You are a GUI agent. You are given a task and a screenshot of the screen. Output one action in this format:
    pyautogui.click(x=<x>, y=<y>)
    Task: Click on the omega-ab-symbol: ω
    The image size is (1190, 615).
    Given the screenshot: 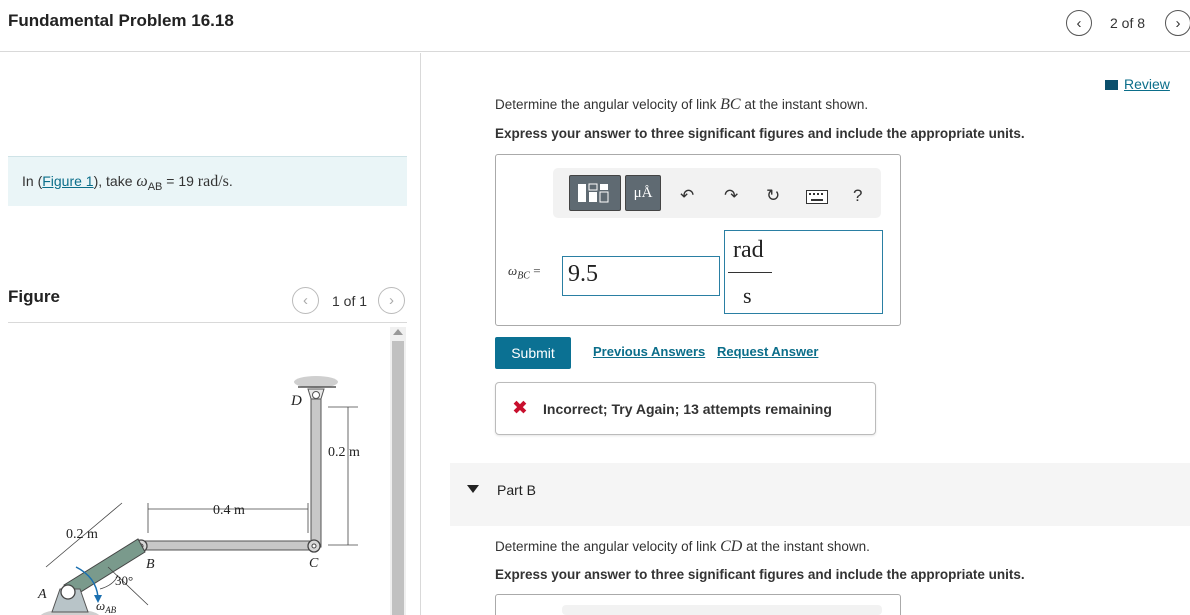 What is the action you would take?
    pyautogui.click(x=100, y=605)
    